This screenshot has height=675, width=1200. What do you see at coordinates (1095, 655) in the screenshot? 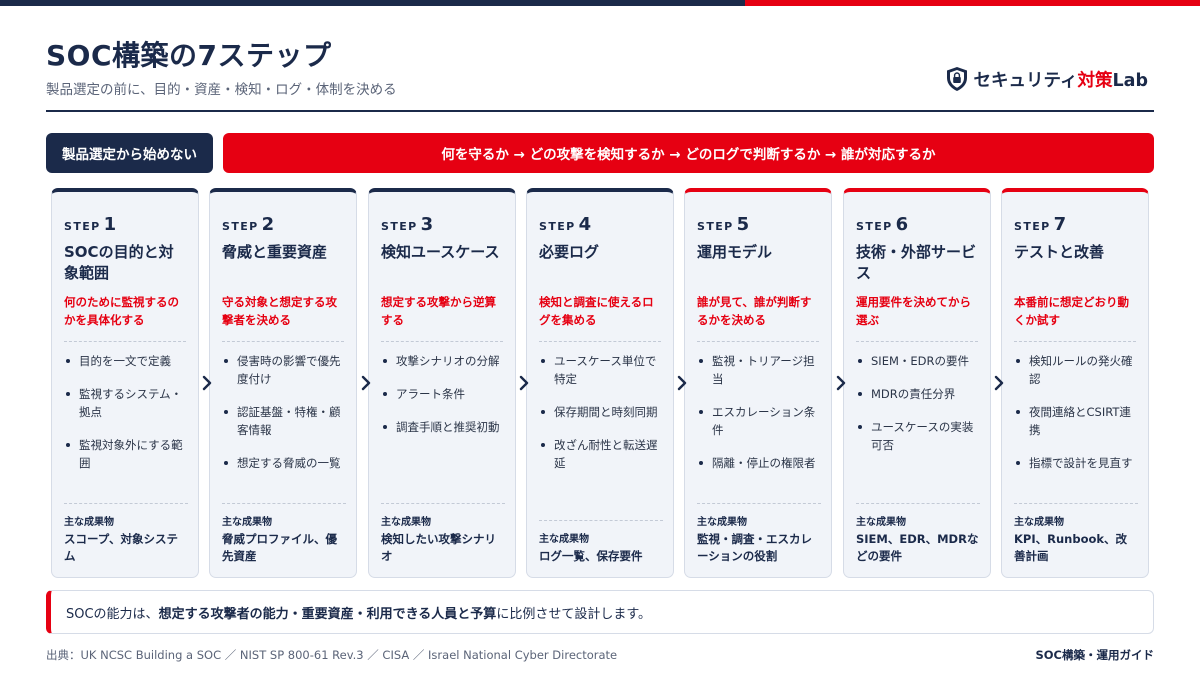
I see `guide-label: SOC構築・運用ガイド` at bounding box center [1095, 655].